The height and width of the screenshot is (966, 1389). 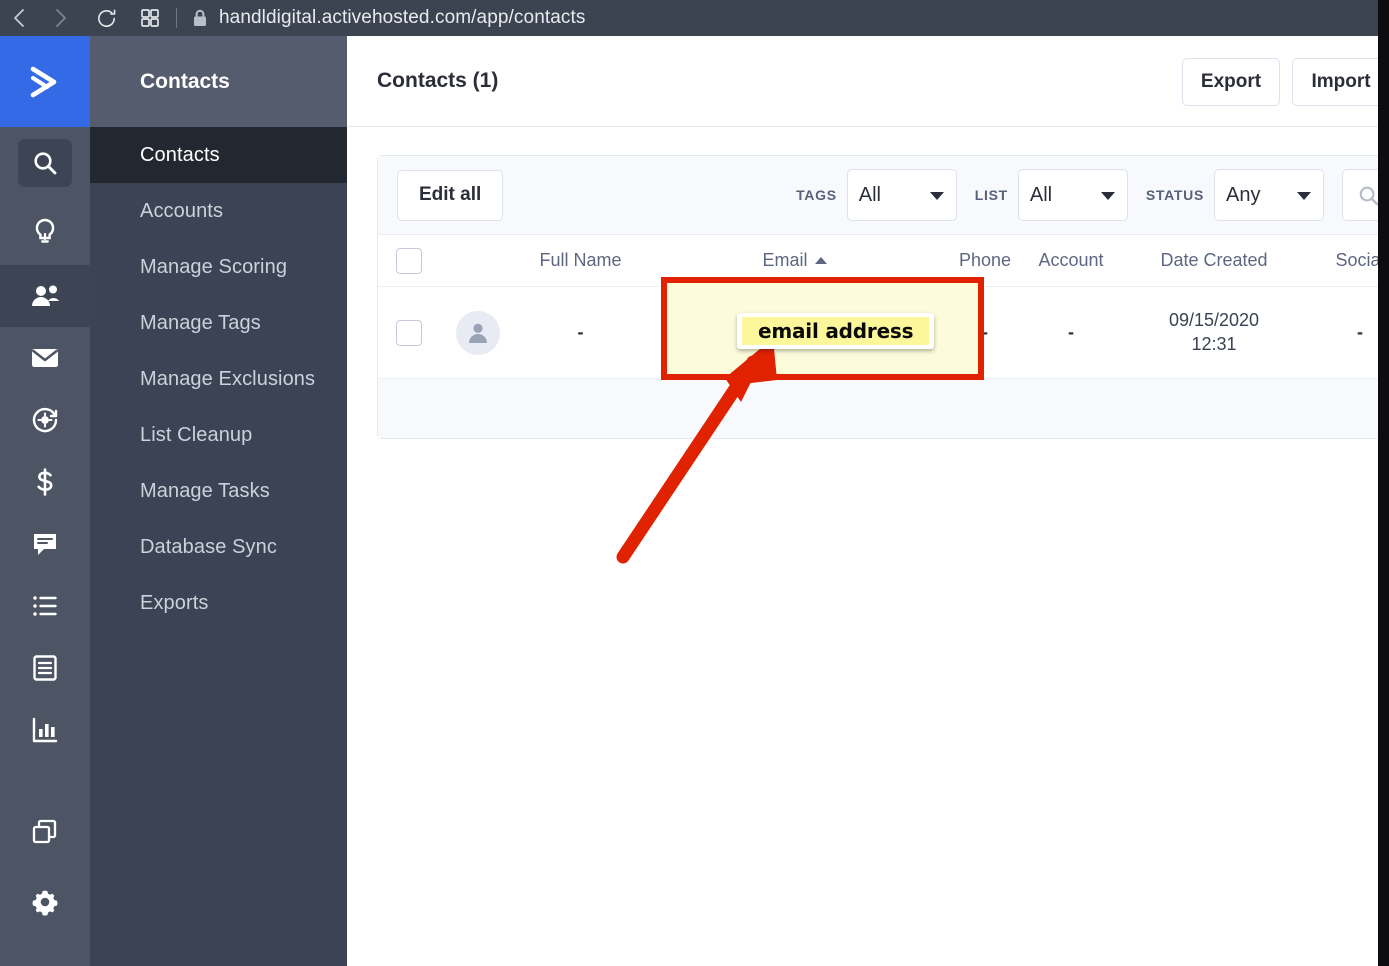 I want to click on sidebar-item-list-cleanup: List Cleanup, so click(x=218, y=435).